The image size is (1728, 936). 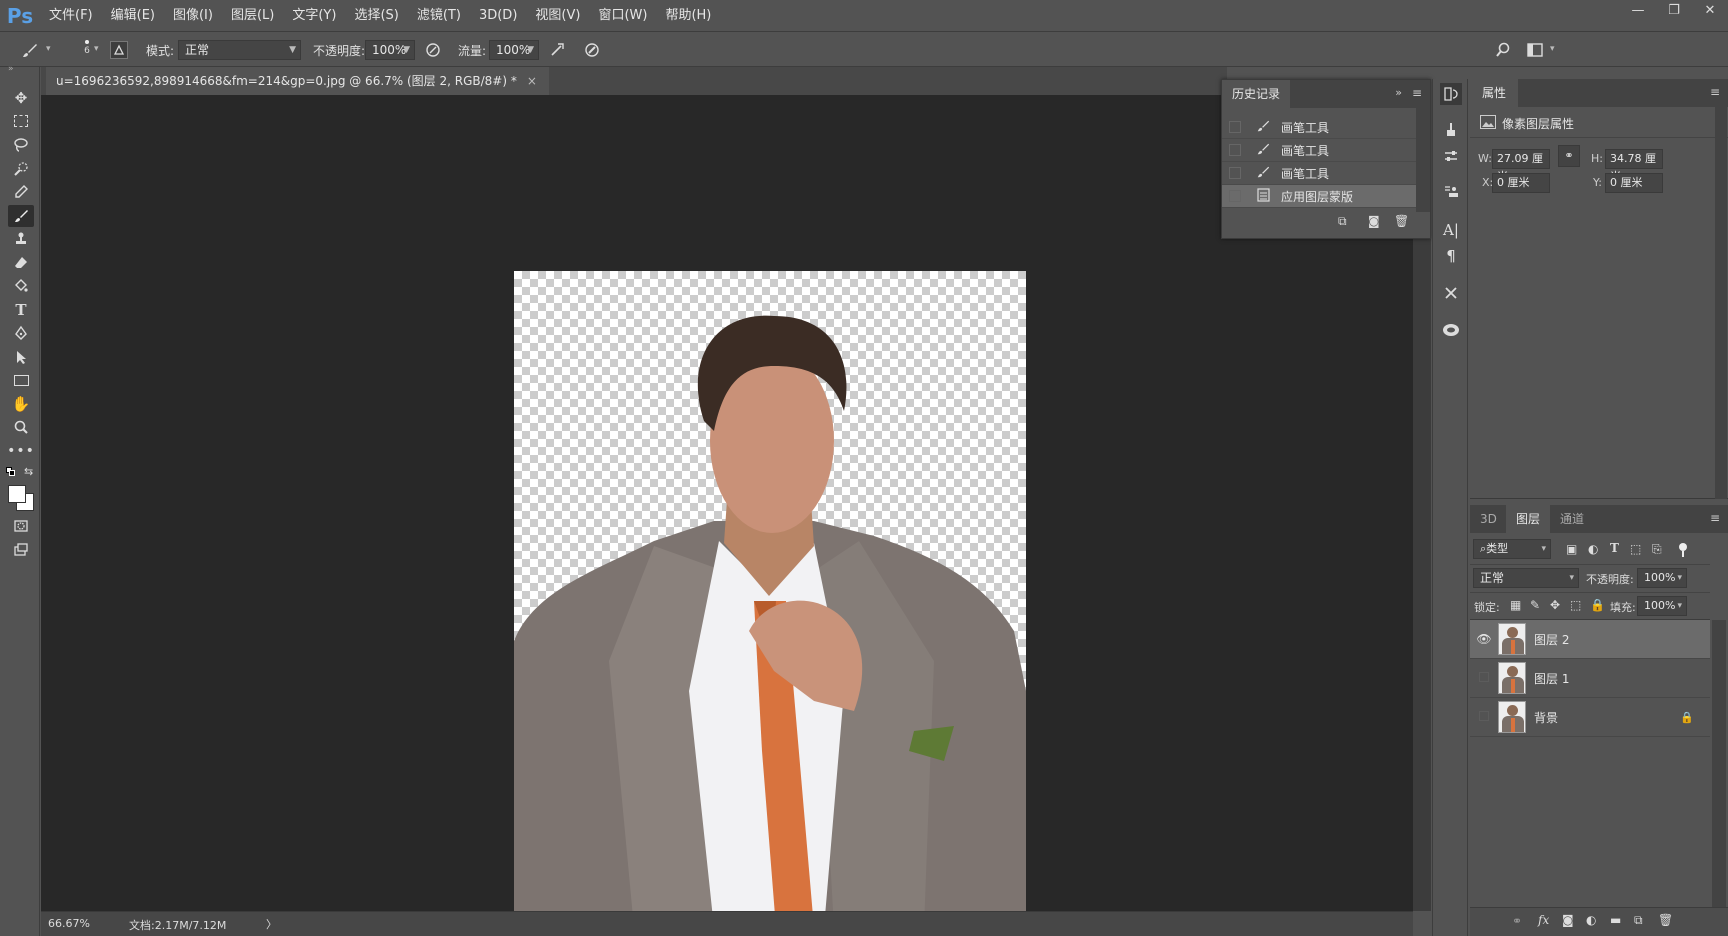 What do you see at coordinates (1319, 196) in the screenshot?
I see `history-item-selected: 应用图层蒙版` at bounding box center [1319, 196].